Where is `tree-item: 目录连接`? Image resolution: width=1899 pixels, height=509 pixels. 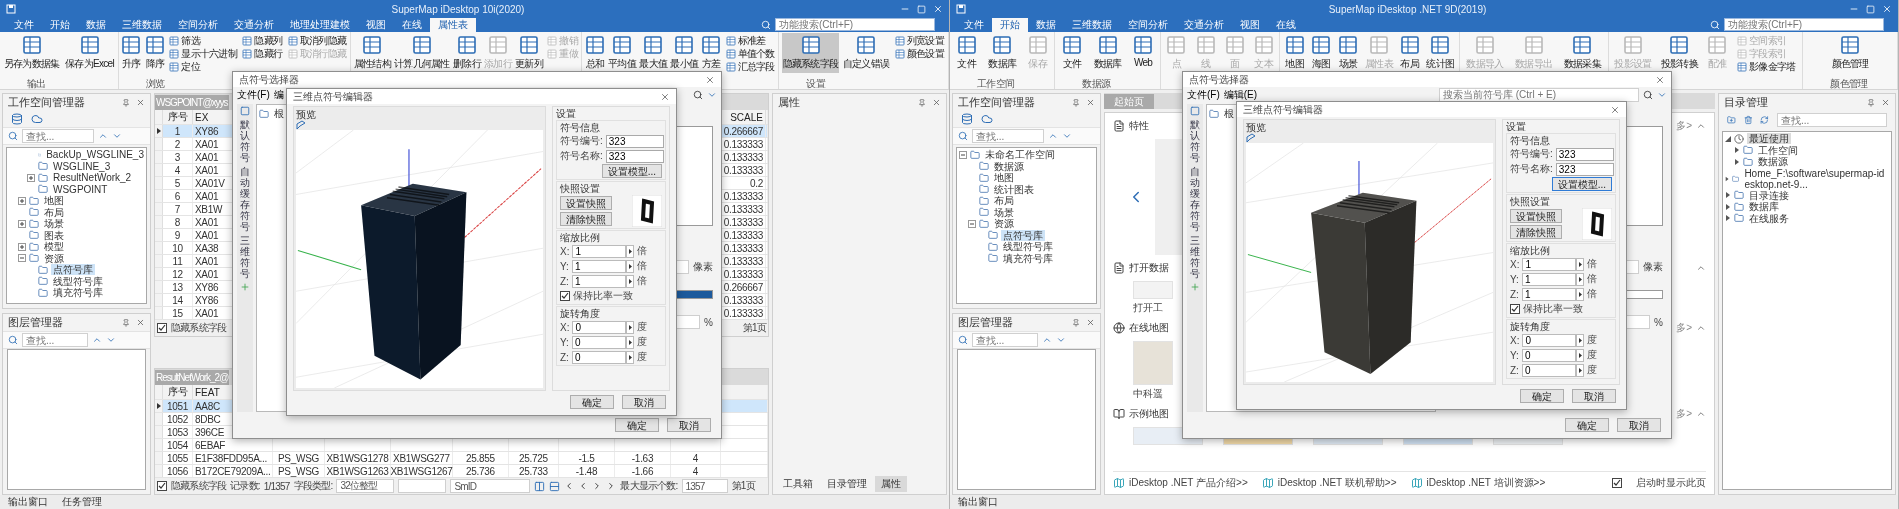
tree-item: 目录连接 is located at coordinates (1769, 195).